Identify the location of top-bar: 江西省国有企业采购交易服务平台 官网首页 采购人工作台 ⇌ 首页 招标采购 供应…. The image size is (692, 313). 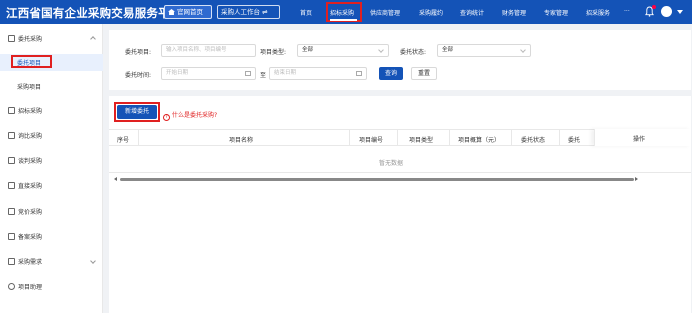
(346, 12).